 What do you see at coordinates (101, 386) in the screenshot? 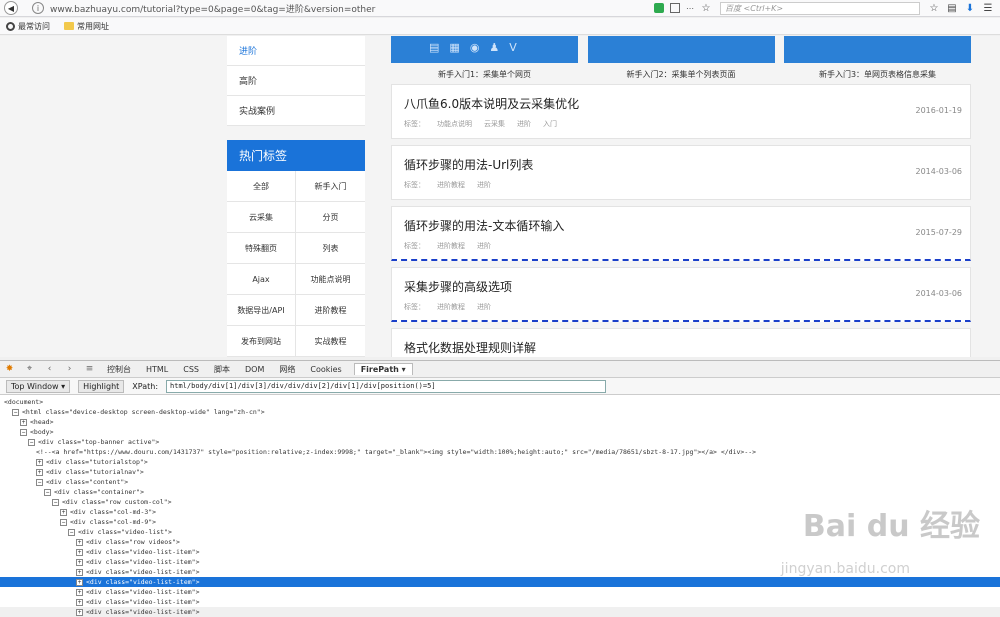
I see `highlight-button: Highlight` at bounding box center [101, 386].